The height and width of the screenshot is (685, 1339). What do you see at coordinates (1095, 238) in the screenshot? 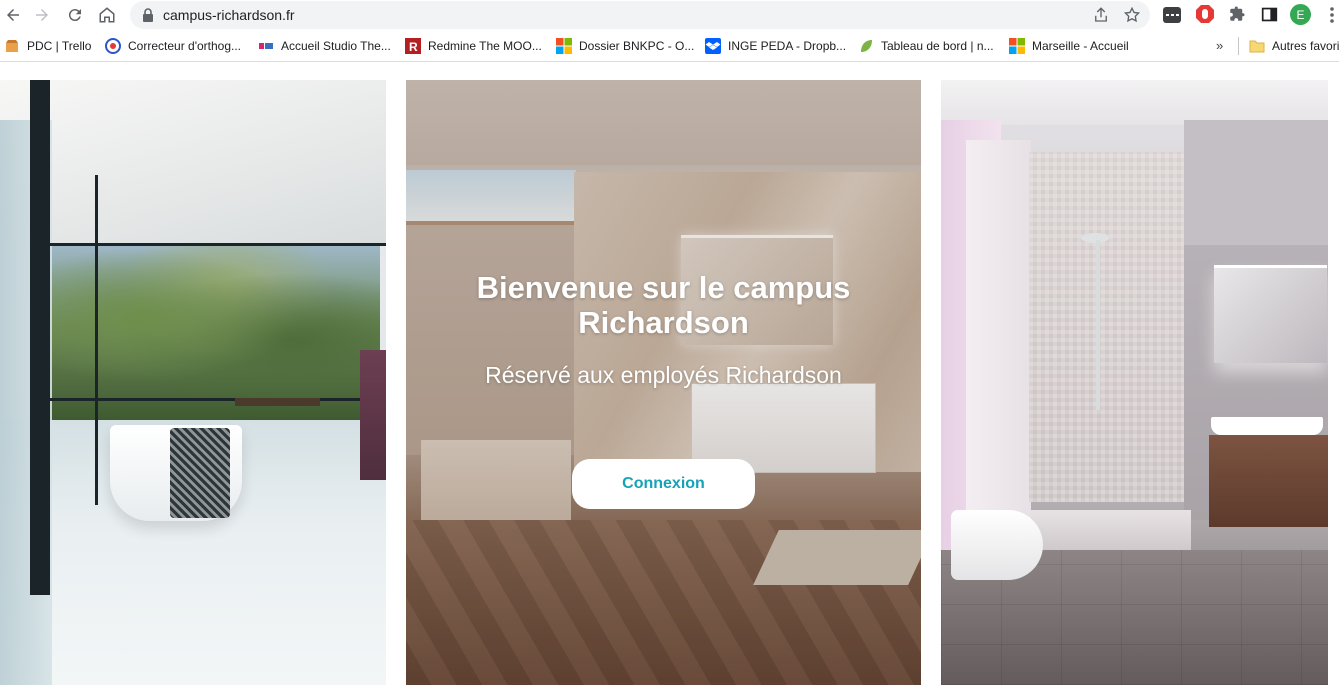
I see `shower-head` at bounding box center [1095, 238].